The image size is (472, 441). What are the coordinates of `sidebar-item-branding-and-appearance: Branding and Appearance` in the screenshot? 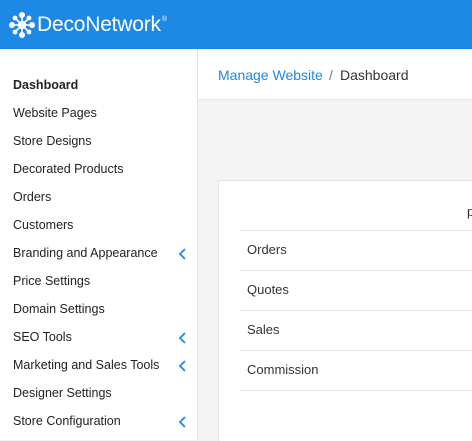 It's located at (98, 253).